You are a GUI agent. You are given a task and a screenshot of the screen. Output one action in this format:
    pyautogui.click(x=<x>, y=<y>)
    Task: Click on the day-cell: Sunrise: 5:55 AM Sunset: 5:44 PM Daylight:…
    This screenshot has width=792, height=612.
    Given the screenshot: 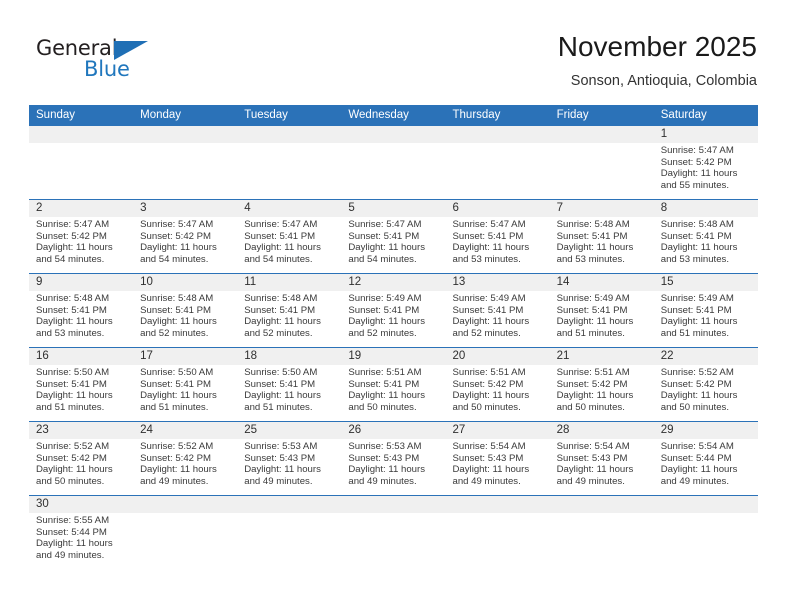 What is the action you would take?
    pyautogui.click(x=81, y=541)
    